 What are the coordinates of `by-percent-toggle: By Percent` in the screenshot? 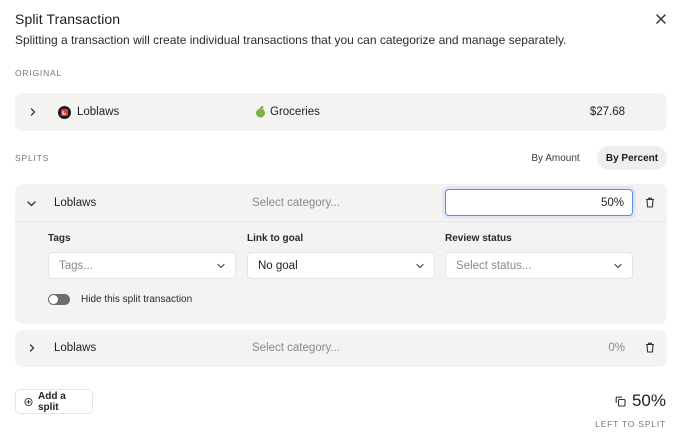 It's located at (632, 158).